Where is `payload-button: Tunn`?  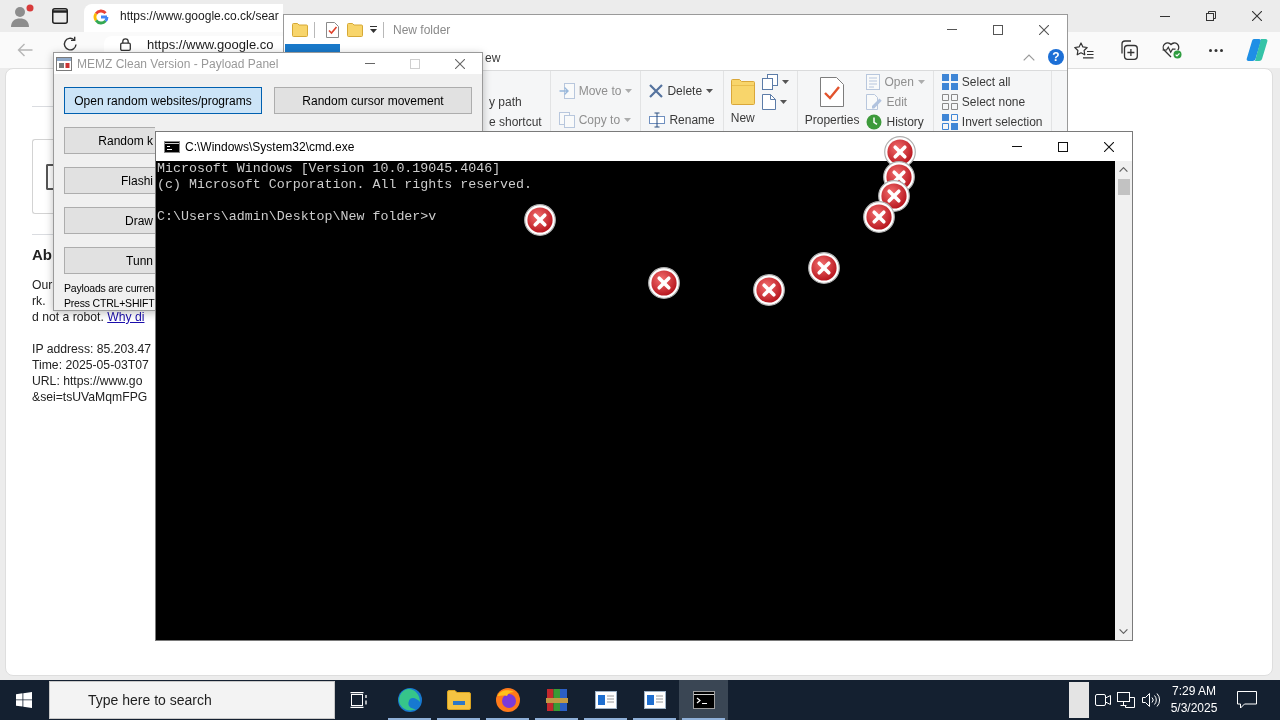 payload-button: Tunn is located at coordinates (109, 260).